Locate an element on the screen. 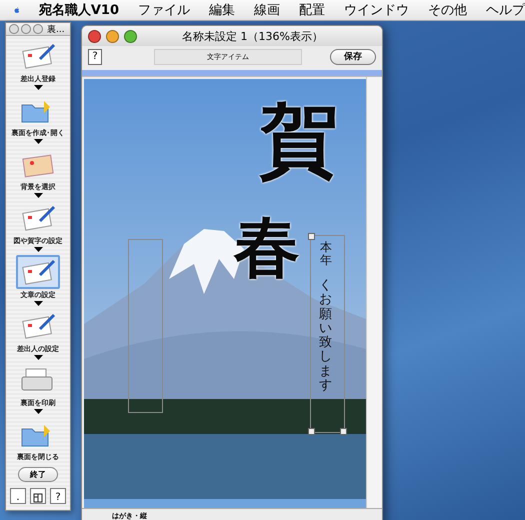 The width and height of the screenshot is (525, 520). menu-item: 線画 is located at coordinates (267, 10).